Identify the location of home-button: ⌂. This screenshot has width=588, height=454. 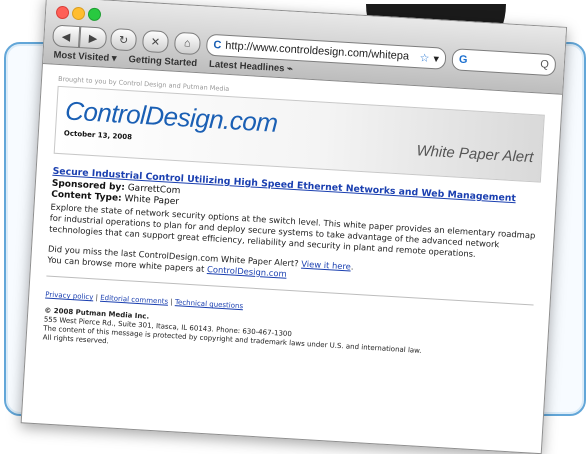
(187, 43).